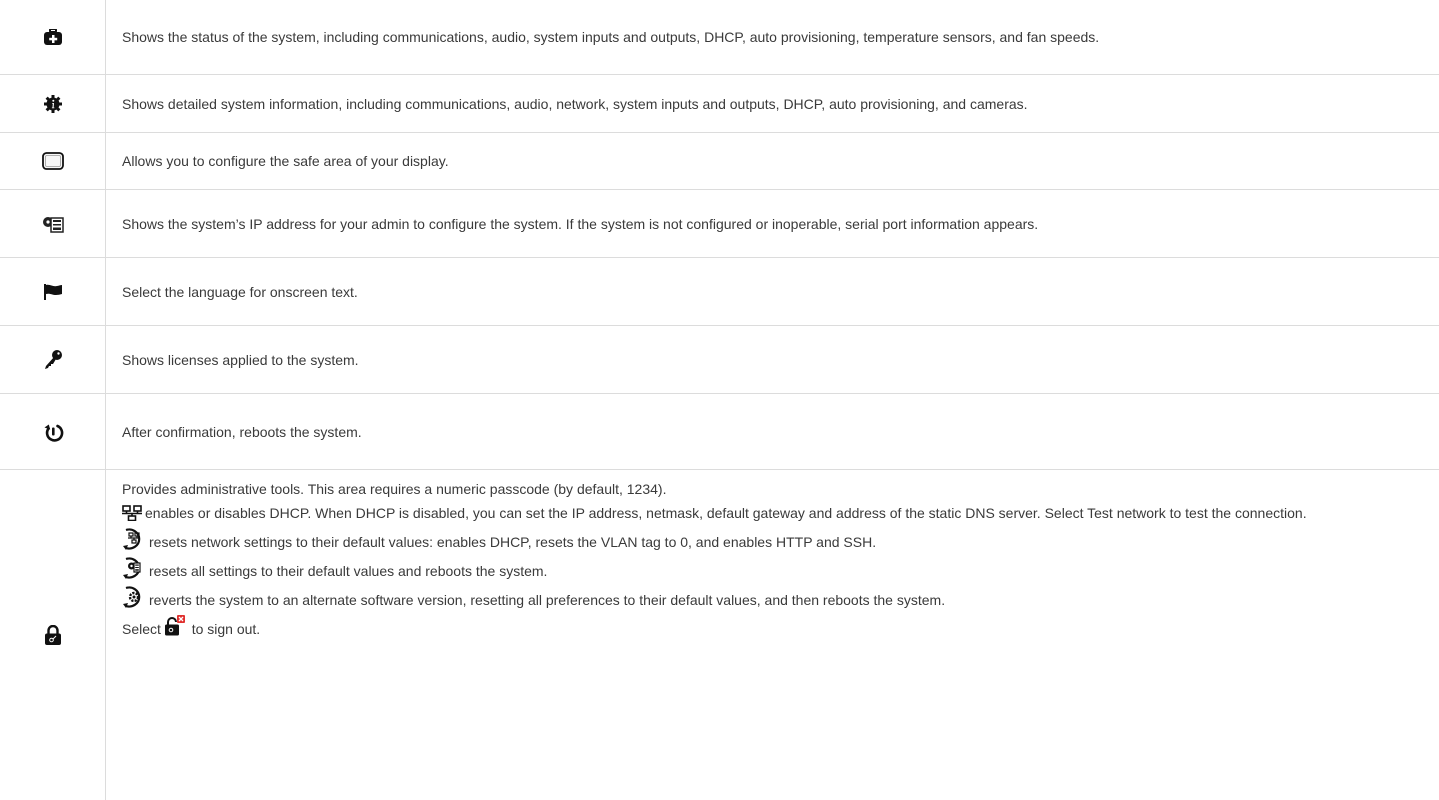 This screenshot has height=800, width=1439. Describe the element at coordinates (226, 629) in the screenshot. I see `signout-after-text: to sign out.` at that location.